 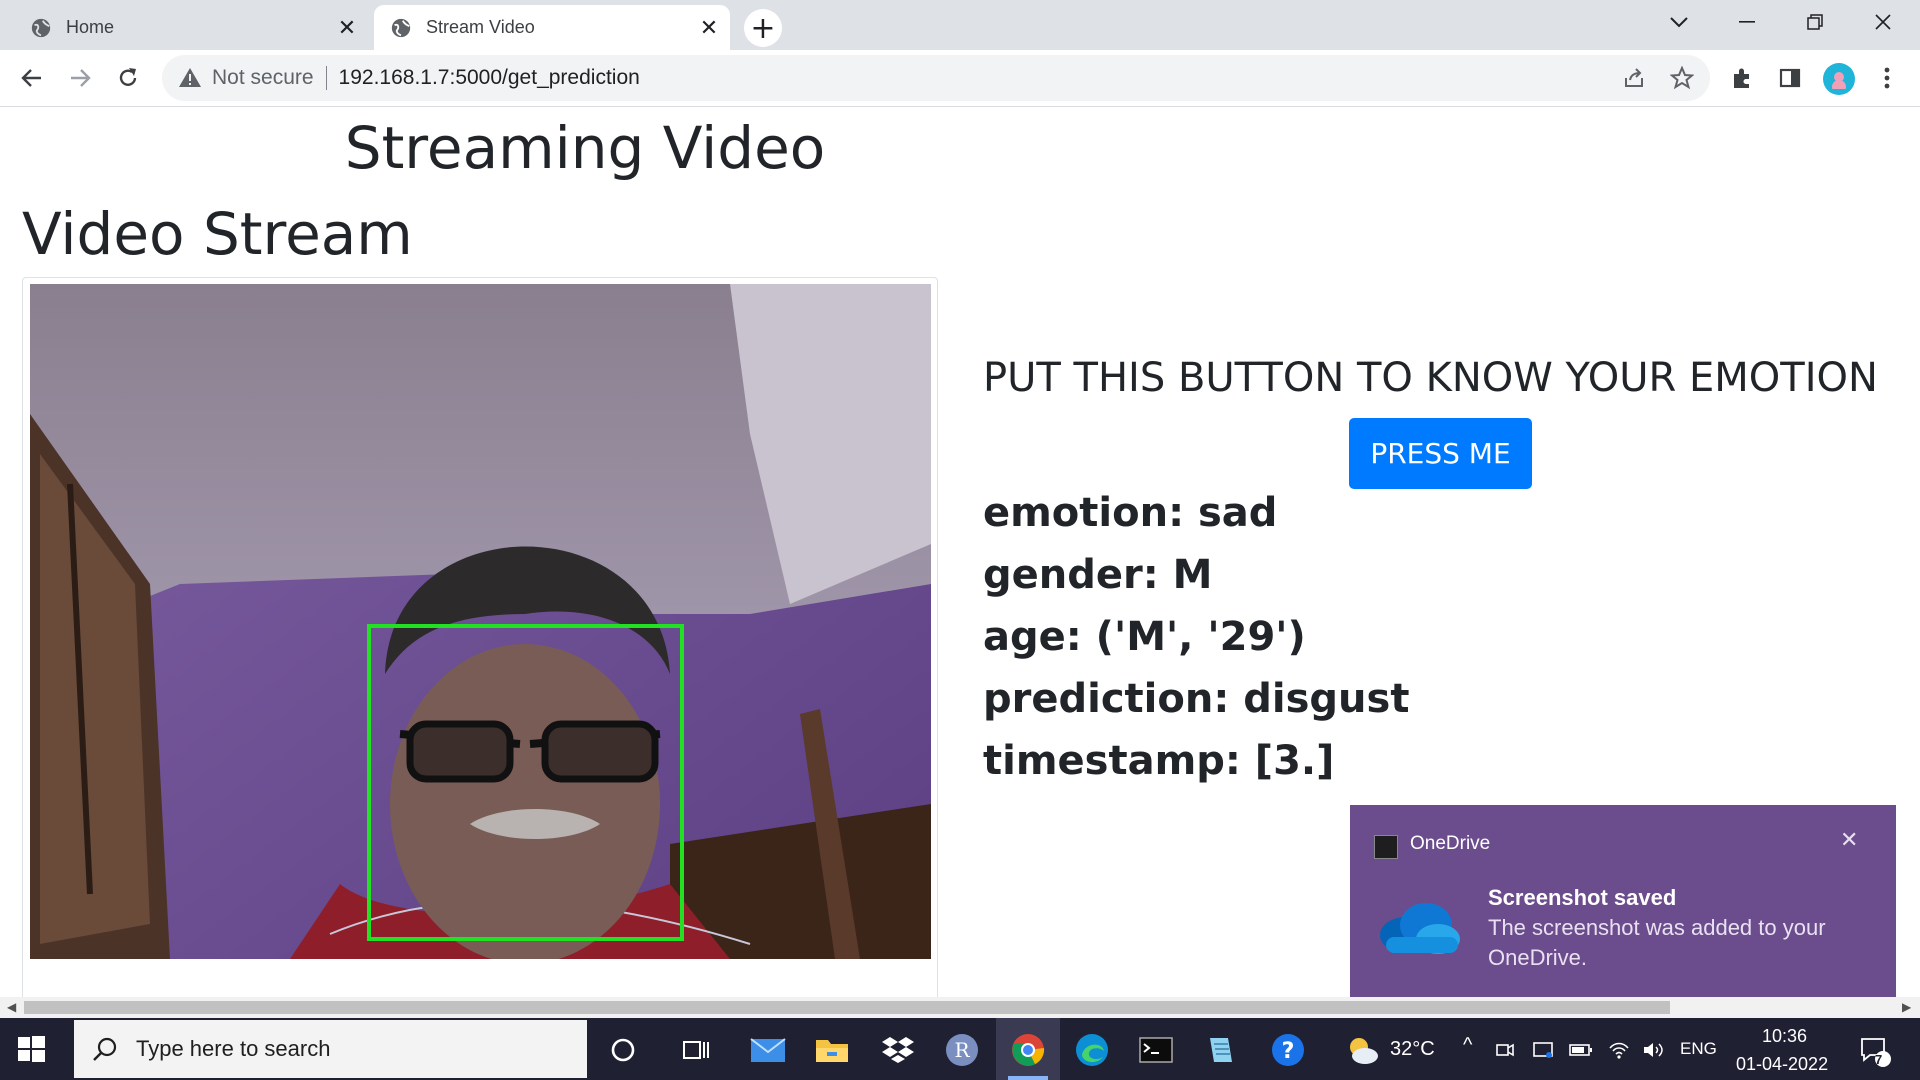 I want to click on emotion-result: emotion: sad, so click(x=1130, y=513).